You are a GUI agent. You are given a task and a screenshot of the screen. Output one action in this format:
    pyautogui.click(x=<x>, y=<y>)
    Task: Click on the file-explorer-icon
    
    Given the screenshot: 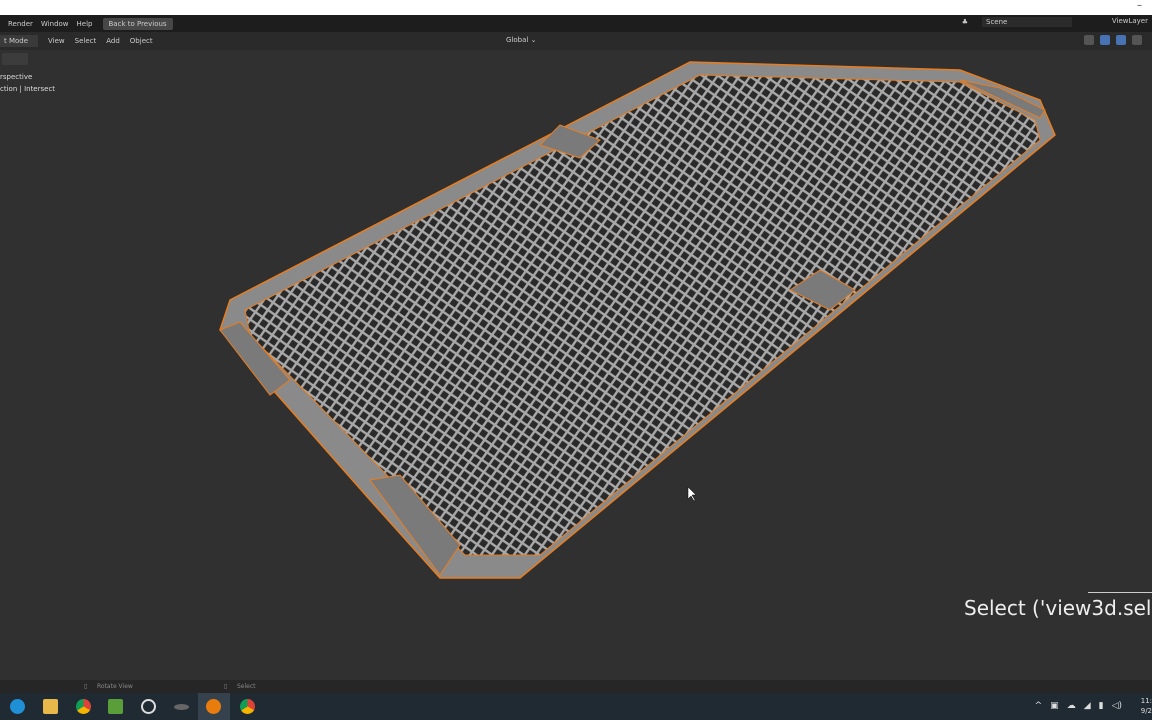 What is the action you would take?
    pyautogui.click(x=50, y=706)
    